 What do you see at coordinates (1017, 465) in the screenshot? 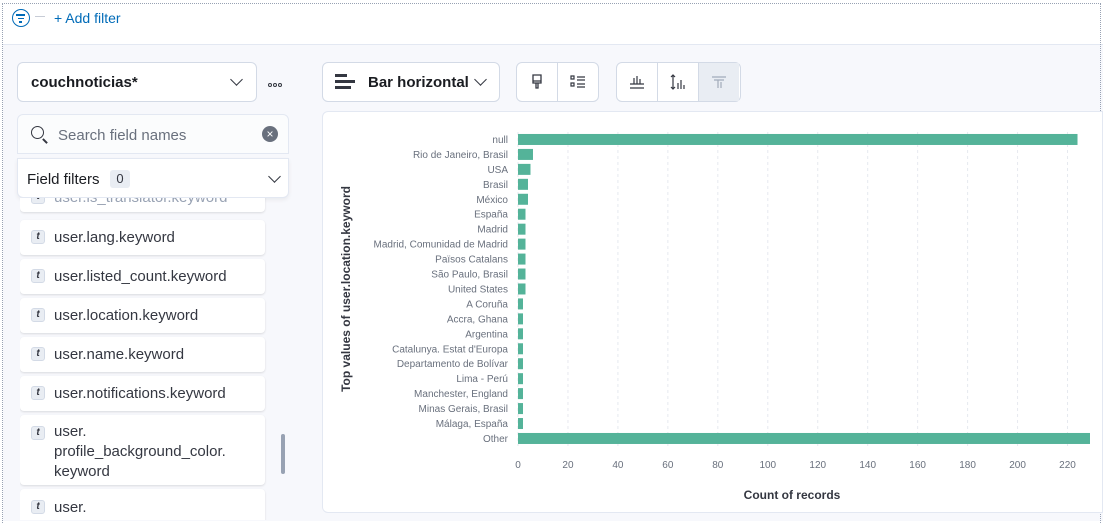
I see `x-tick-label: 200` at bounding box center [1017, 465].